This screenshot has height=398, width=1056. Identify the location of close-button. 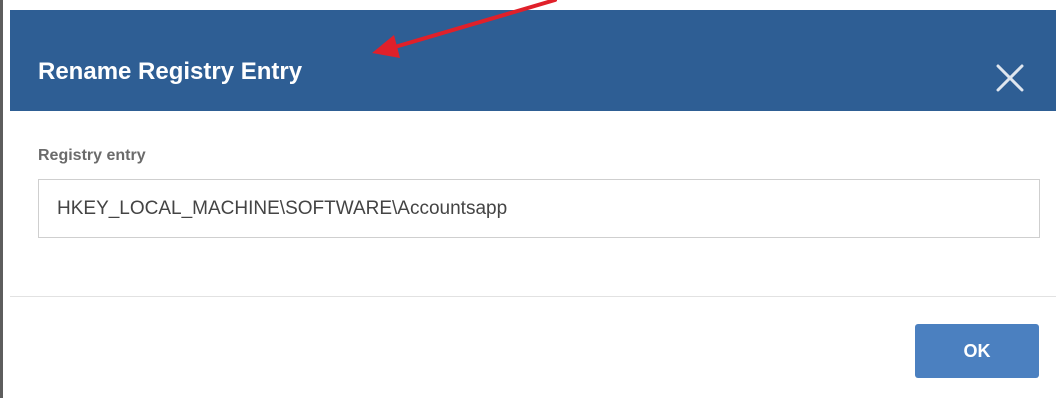
(1012, 80).